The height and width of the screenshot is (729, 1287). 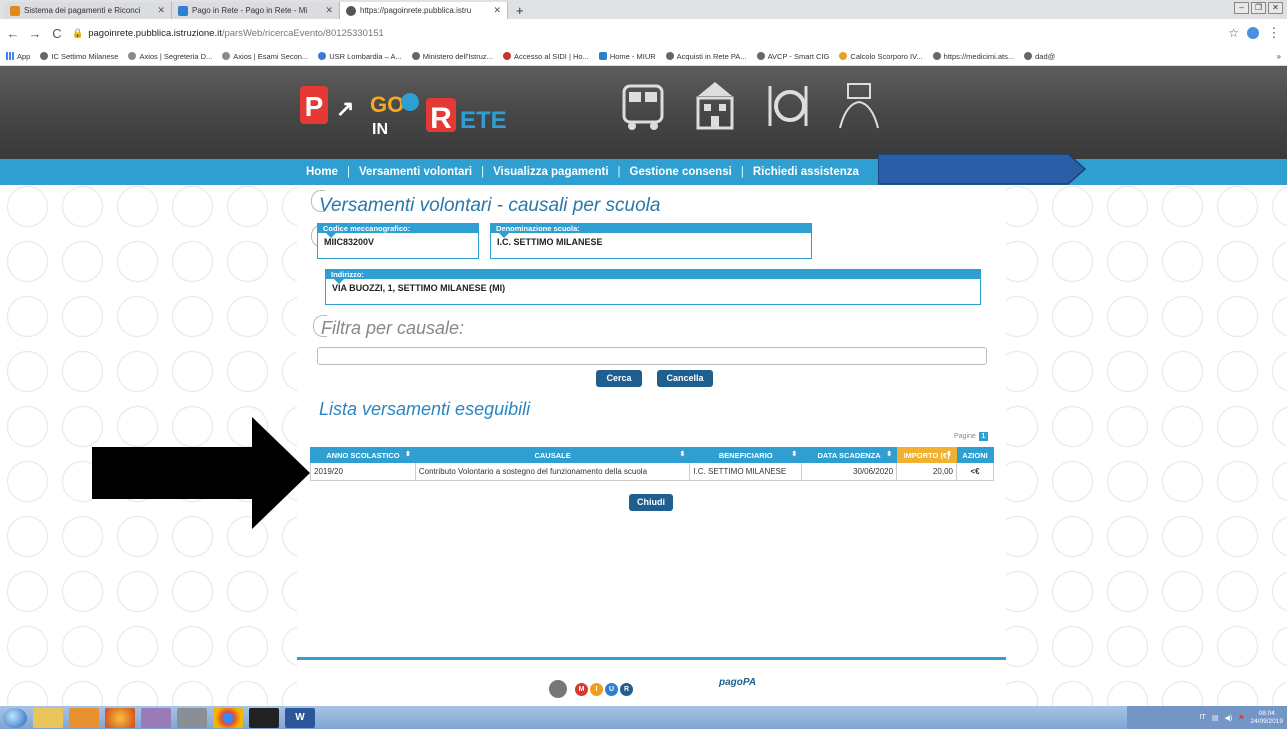 I want to click on col-importo: IMPORTO (€) ⬍, so click(x=926, y=455).